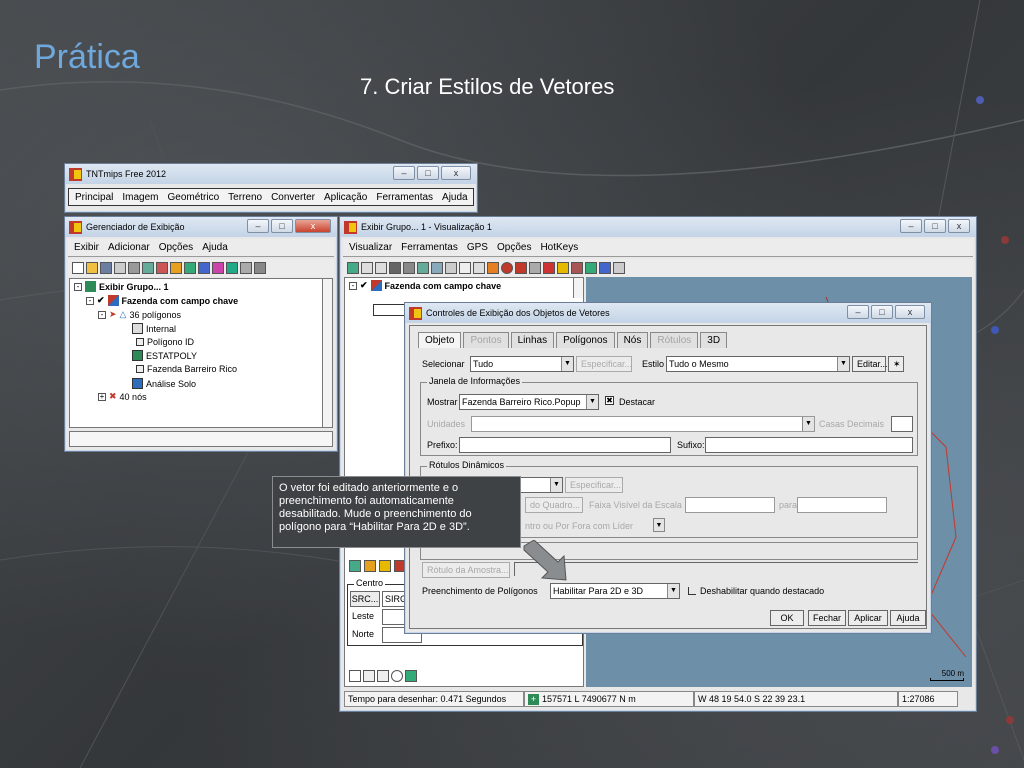 Image resolution: width=1024 pixels, height=768 pixels. Describe the element at coordinates (514, 247) in the screenshot. I see `menu-opcoes: Opções` at that location.